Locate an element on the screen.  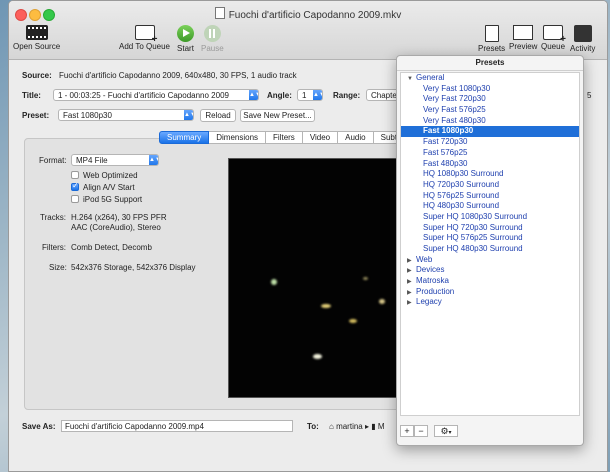
title-label: Title: is located at coordinates (31, 95).